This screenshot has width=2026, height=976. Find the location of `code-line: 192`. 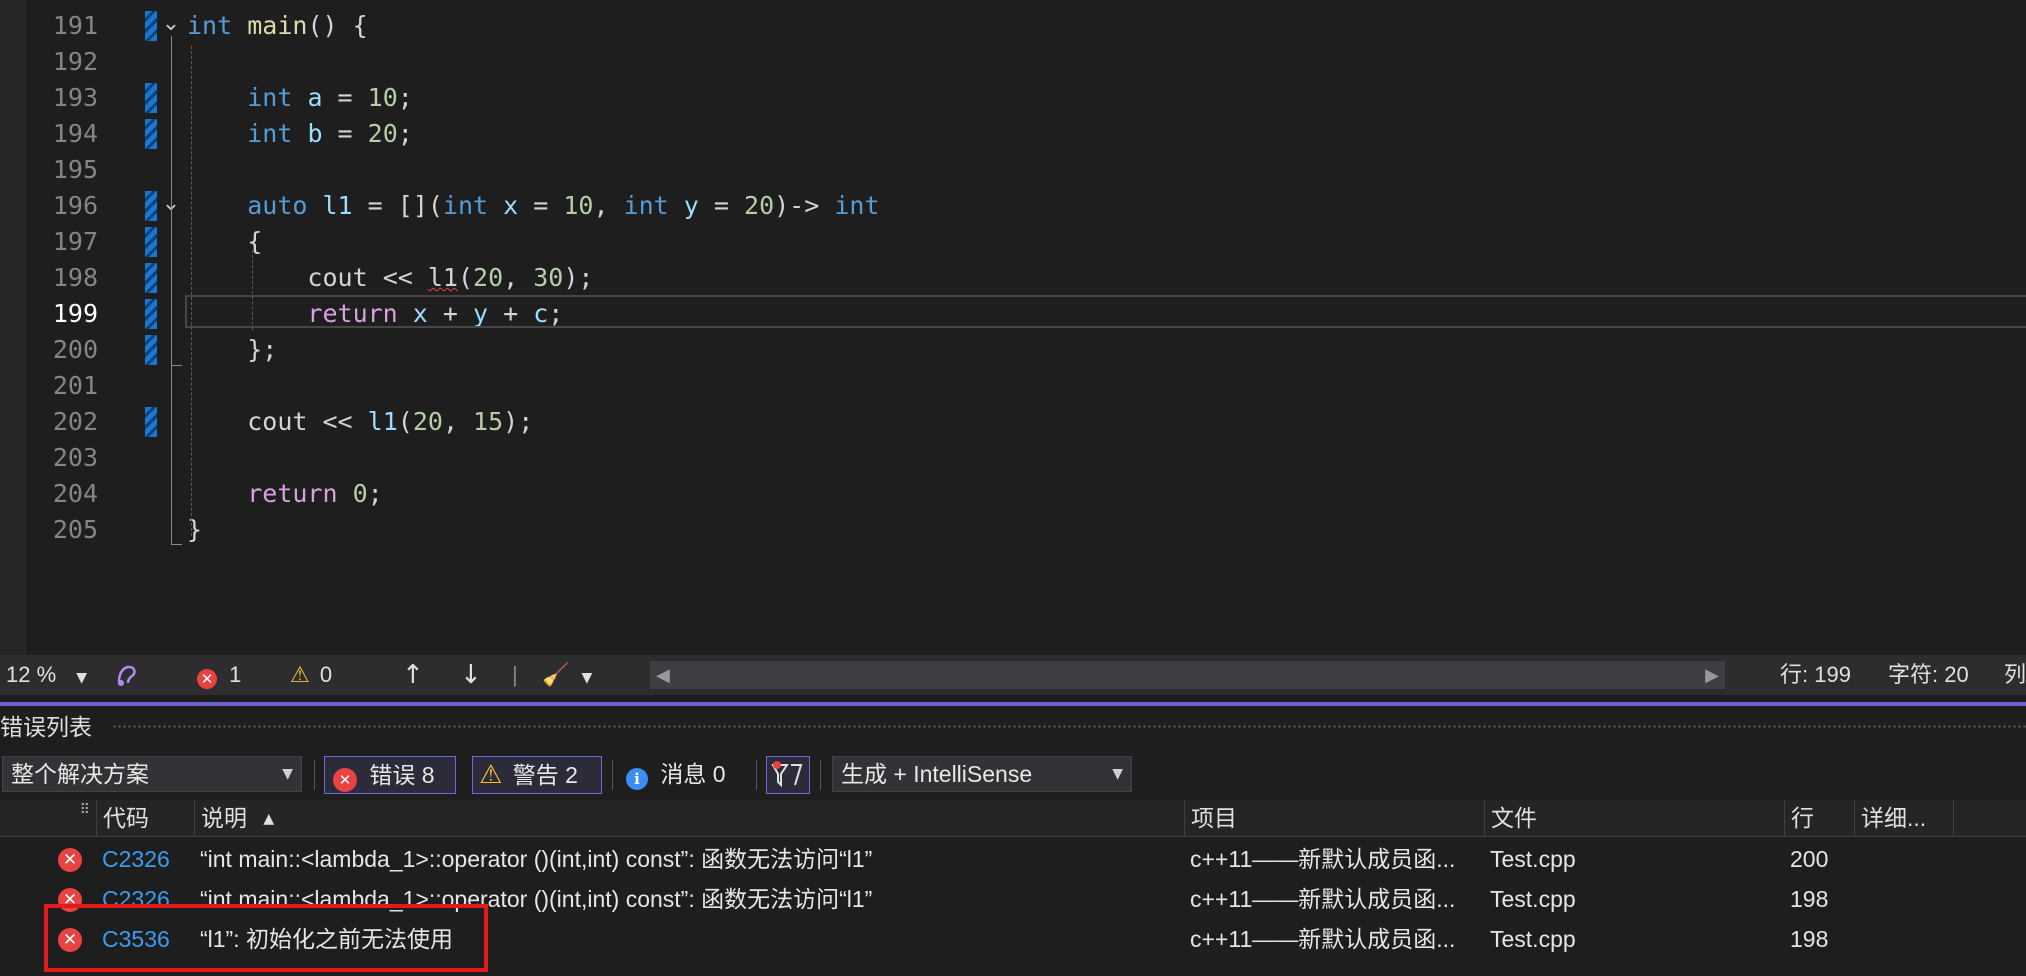

code-line: 192 is located at coordinates (1013, 62).